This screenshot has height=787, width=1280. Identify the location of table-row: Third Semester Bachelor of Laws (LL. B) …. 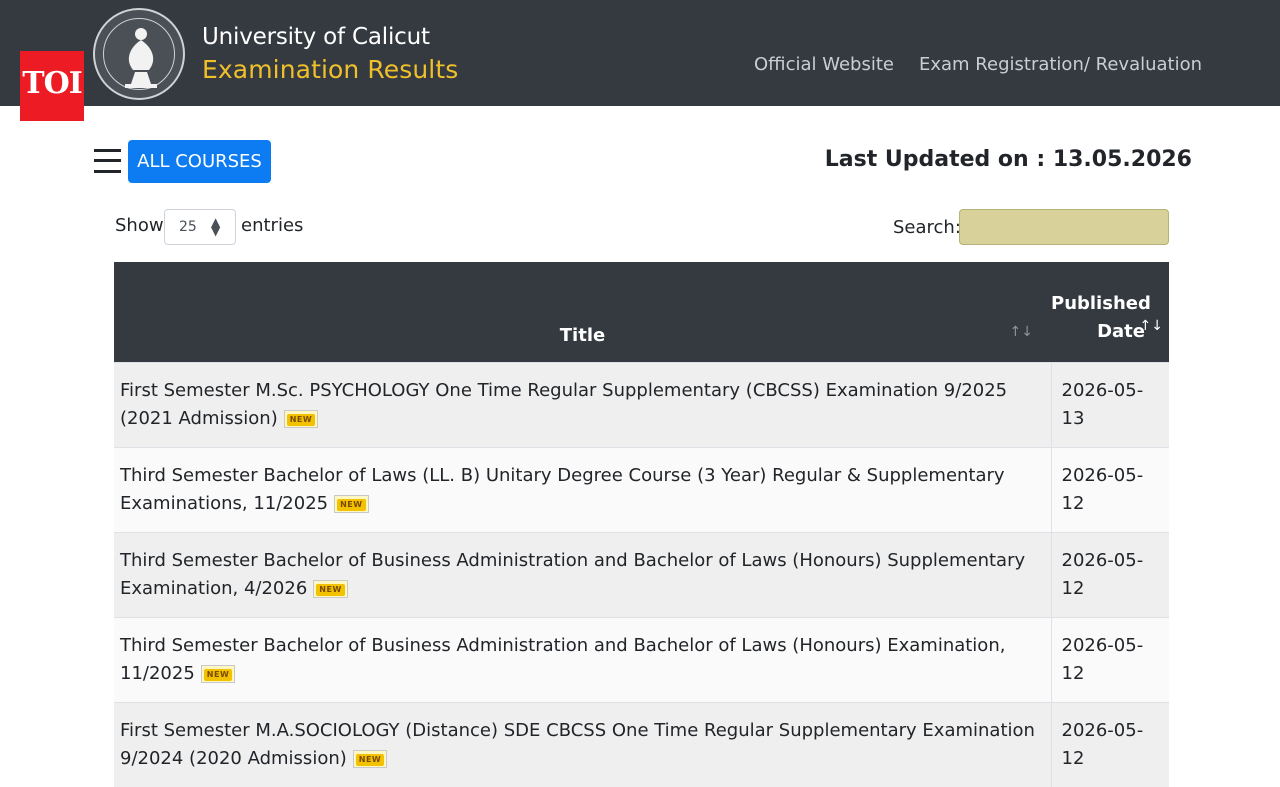
(641, 490).